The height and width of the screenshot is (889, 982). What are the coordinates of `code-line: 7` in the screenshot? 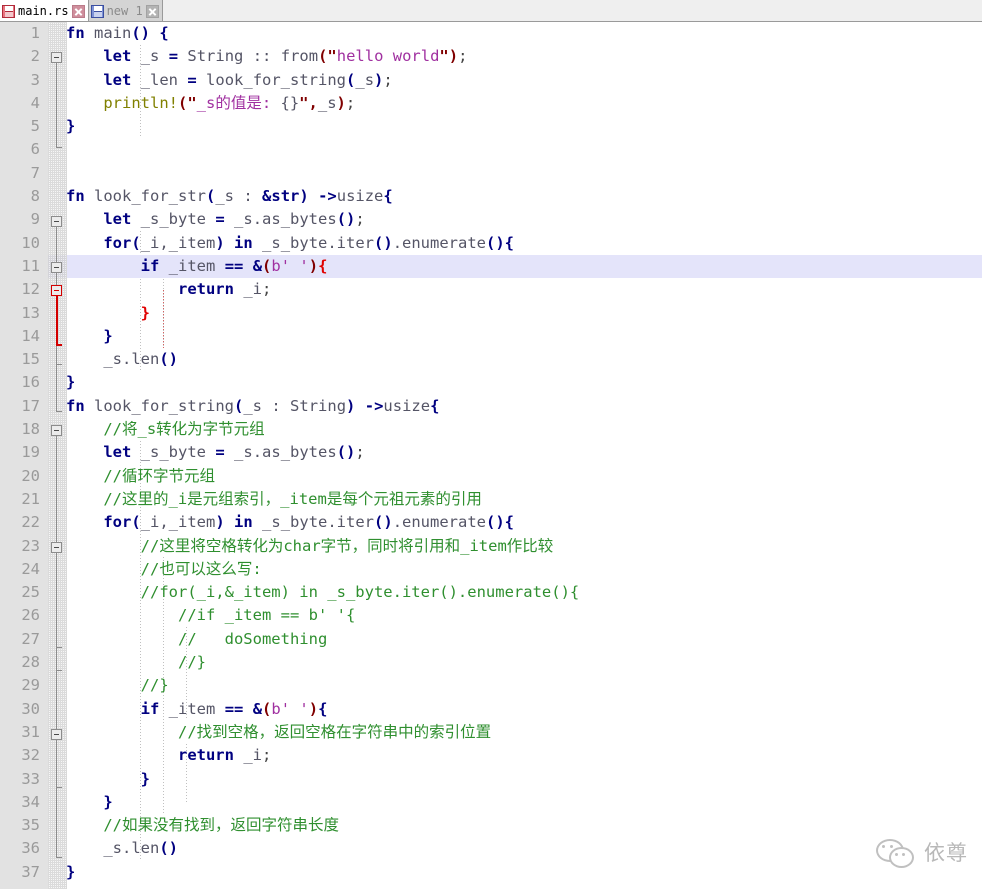 It's located at (491, 173).